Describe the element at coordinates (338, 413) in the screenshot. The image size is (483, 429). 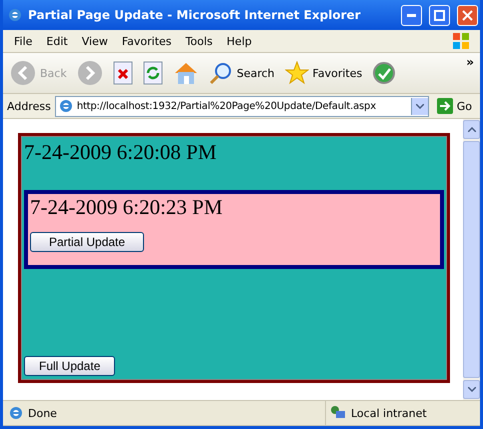
I see `network-icon` at that location.